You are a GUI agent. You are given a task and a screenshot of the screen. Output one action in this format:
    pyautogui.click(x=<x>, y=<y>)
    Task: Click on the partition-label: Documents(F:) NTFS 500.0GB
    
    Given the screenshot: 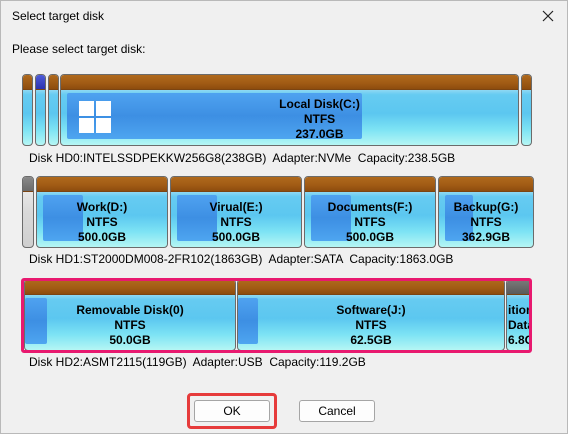 What is the action you would take?
    pyautogui.click(x=370, y=222)
    